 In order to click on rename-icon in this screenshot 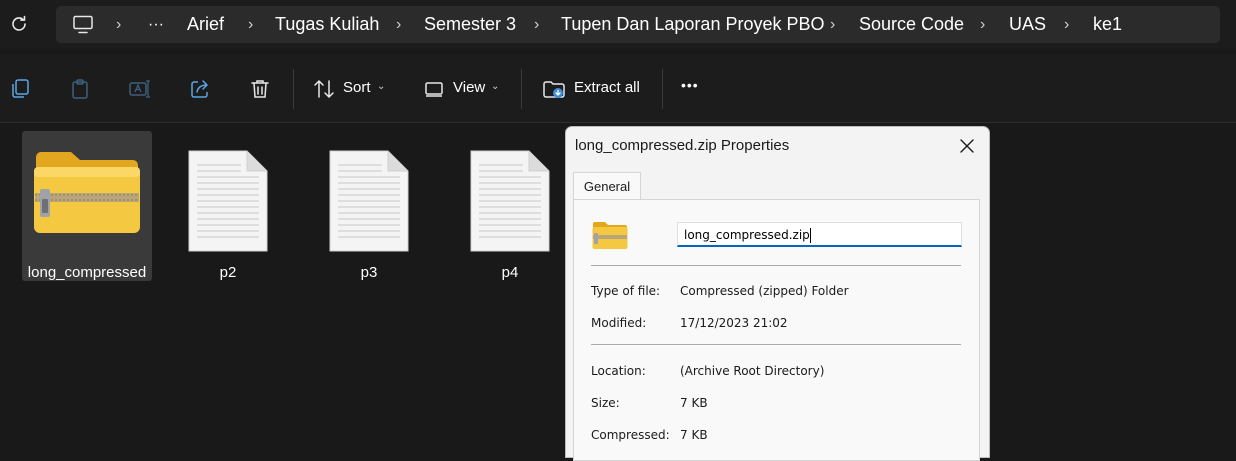, I will do `click(140, 89)`.